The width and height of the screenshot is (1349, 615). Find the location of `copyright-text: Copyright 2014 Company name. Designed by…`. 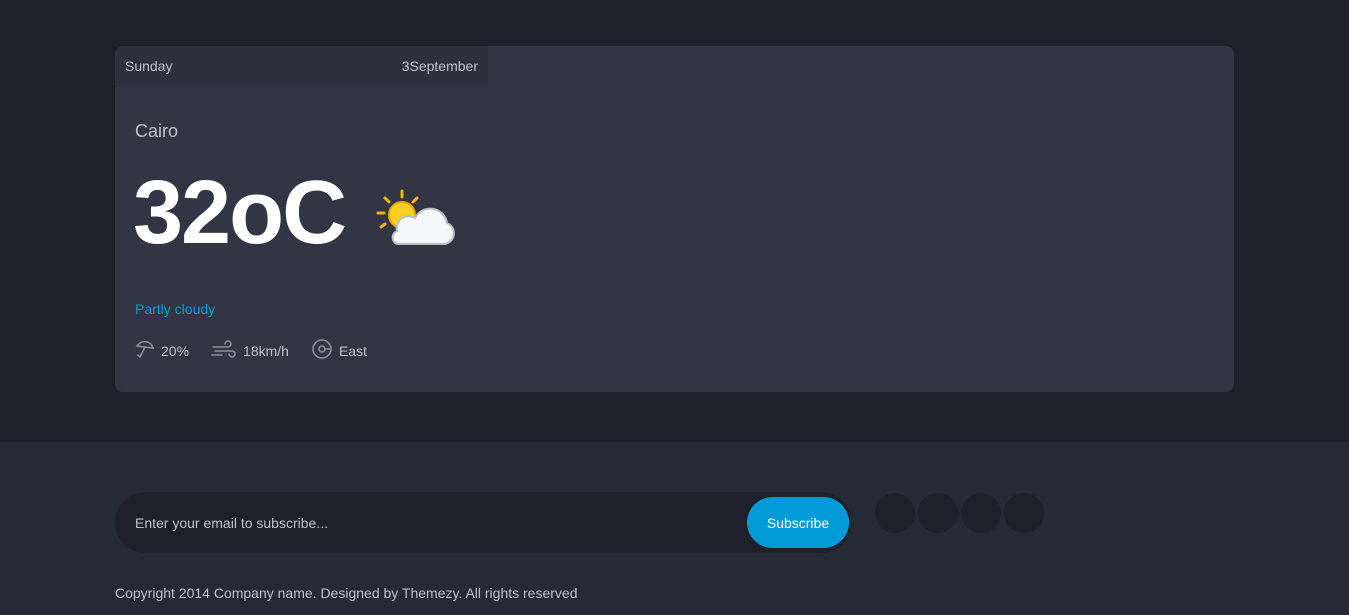

copyright-text: Copyright 2014 Company name. Designed by… is located at coordinates (346, 593).